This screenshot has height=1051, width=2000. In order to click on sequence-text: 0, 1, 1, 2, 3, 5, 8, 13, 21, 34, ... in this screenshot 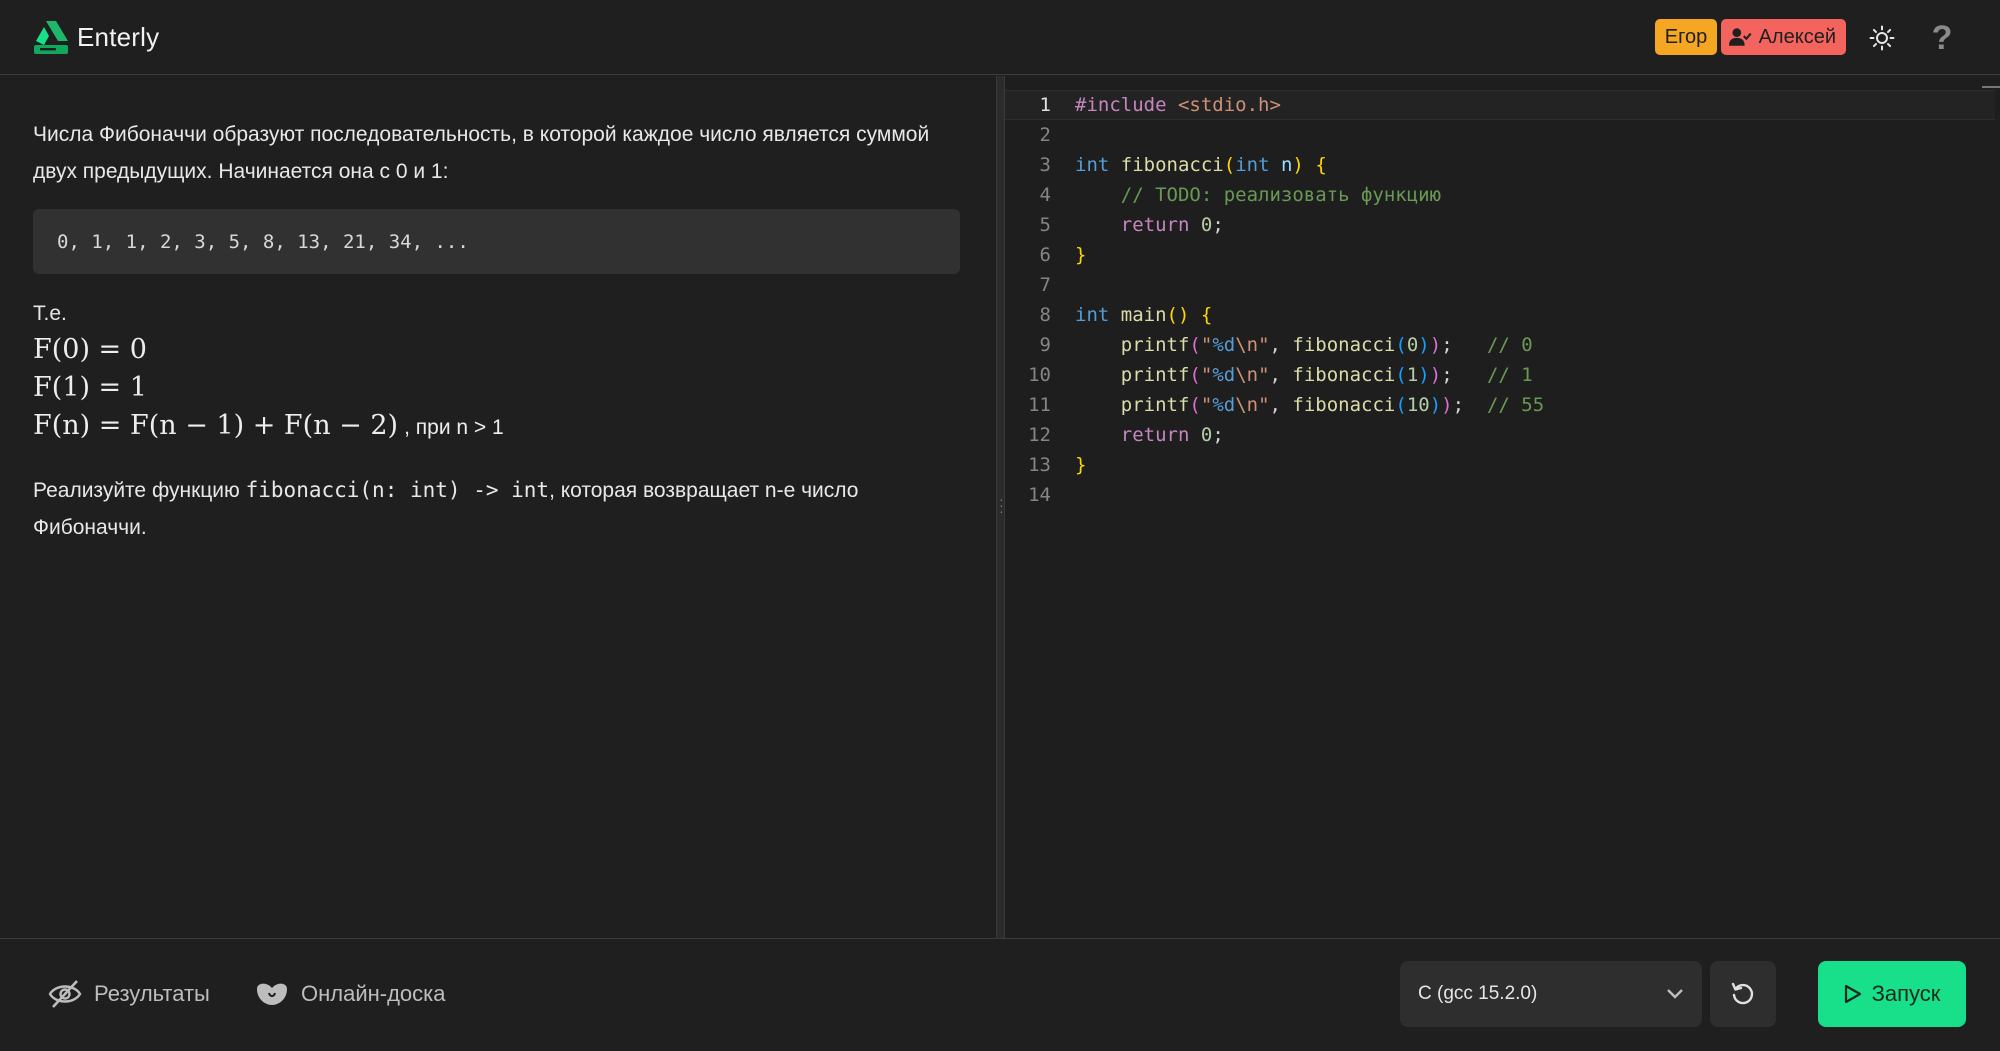, I will do `click(263, 241)`.